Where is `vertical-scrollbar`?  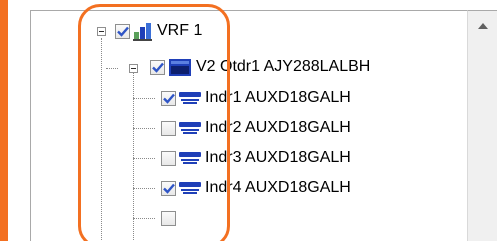
vertical-scrollbar is located at coordinates (482, 125).